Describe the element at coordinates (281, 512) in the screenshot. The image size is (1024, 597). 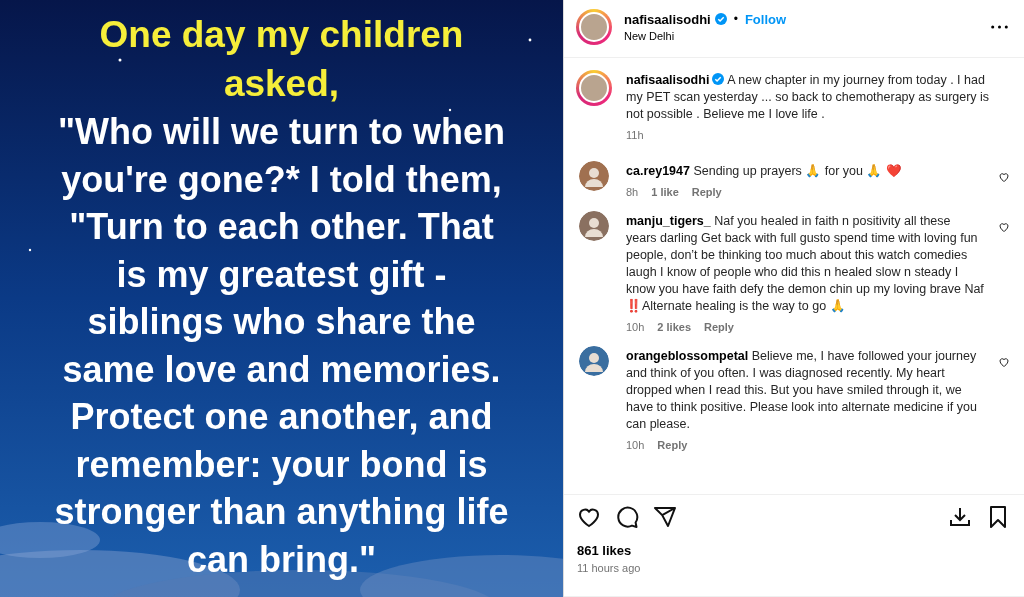
I see `image-text-line: stronger than anything life` at that location.